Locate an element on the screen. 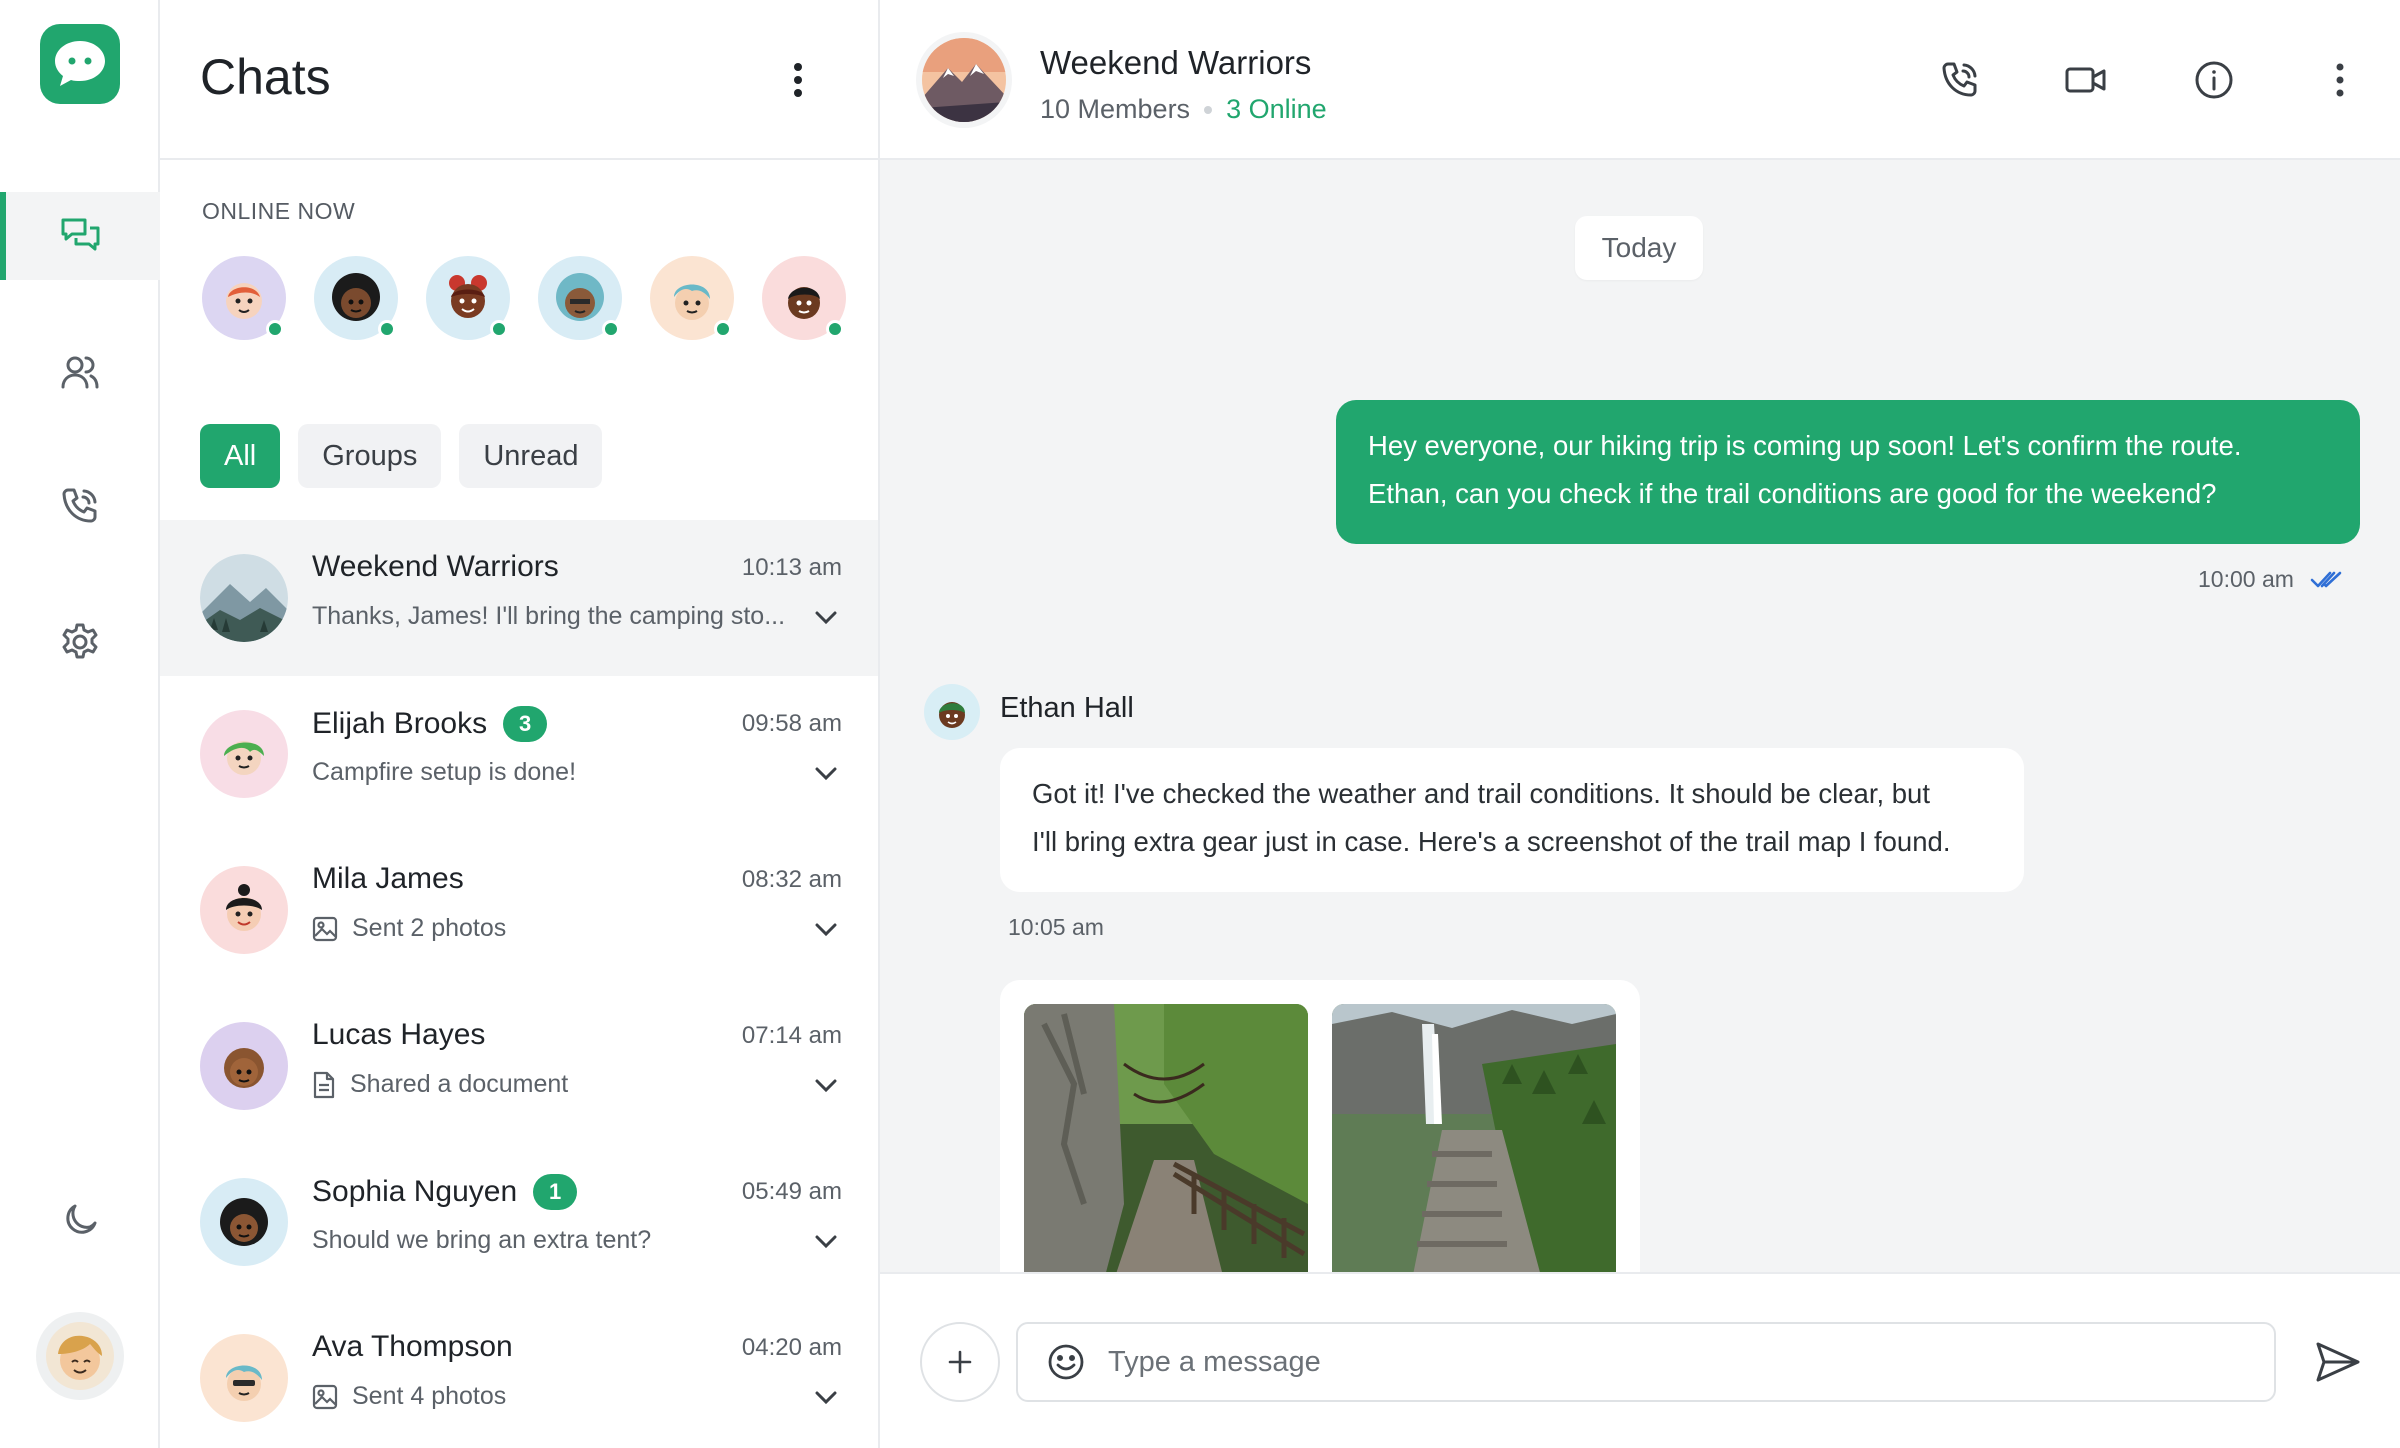 This screenshot has height=1448, width=2400. more-vertical-icon is located at coordinates (2340, 80).